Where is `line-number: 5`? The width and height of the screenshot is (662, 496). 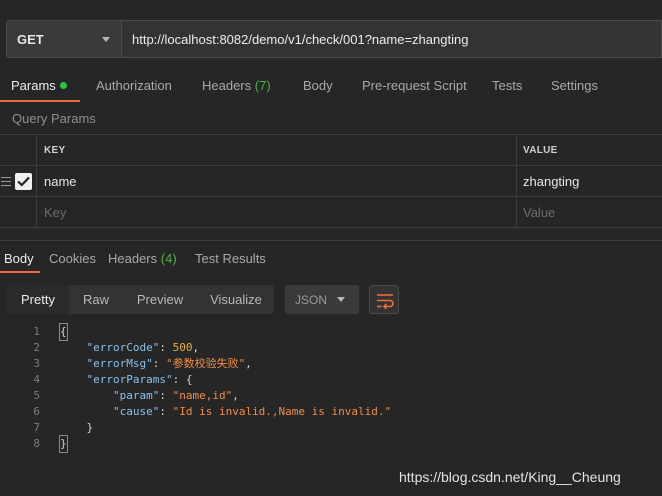
line-number: 5 is located at coordinates (36, 395).